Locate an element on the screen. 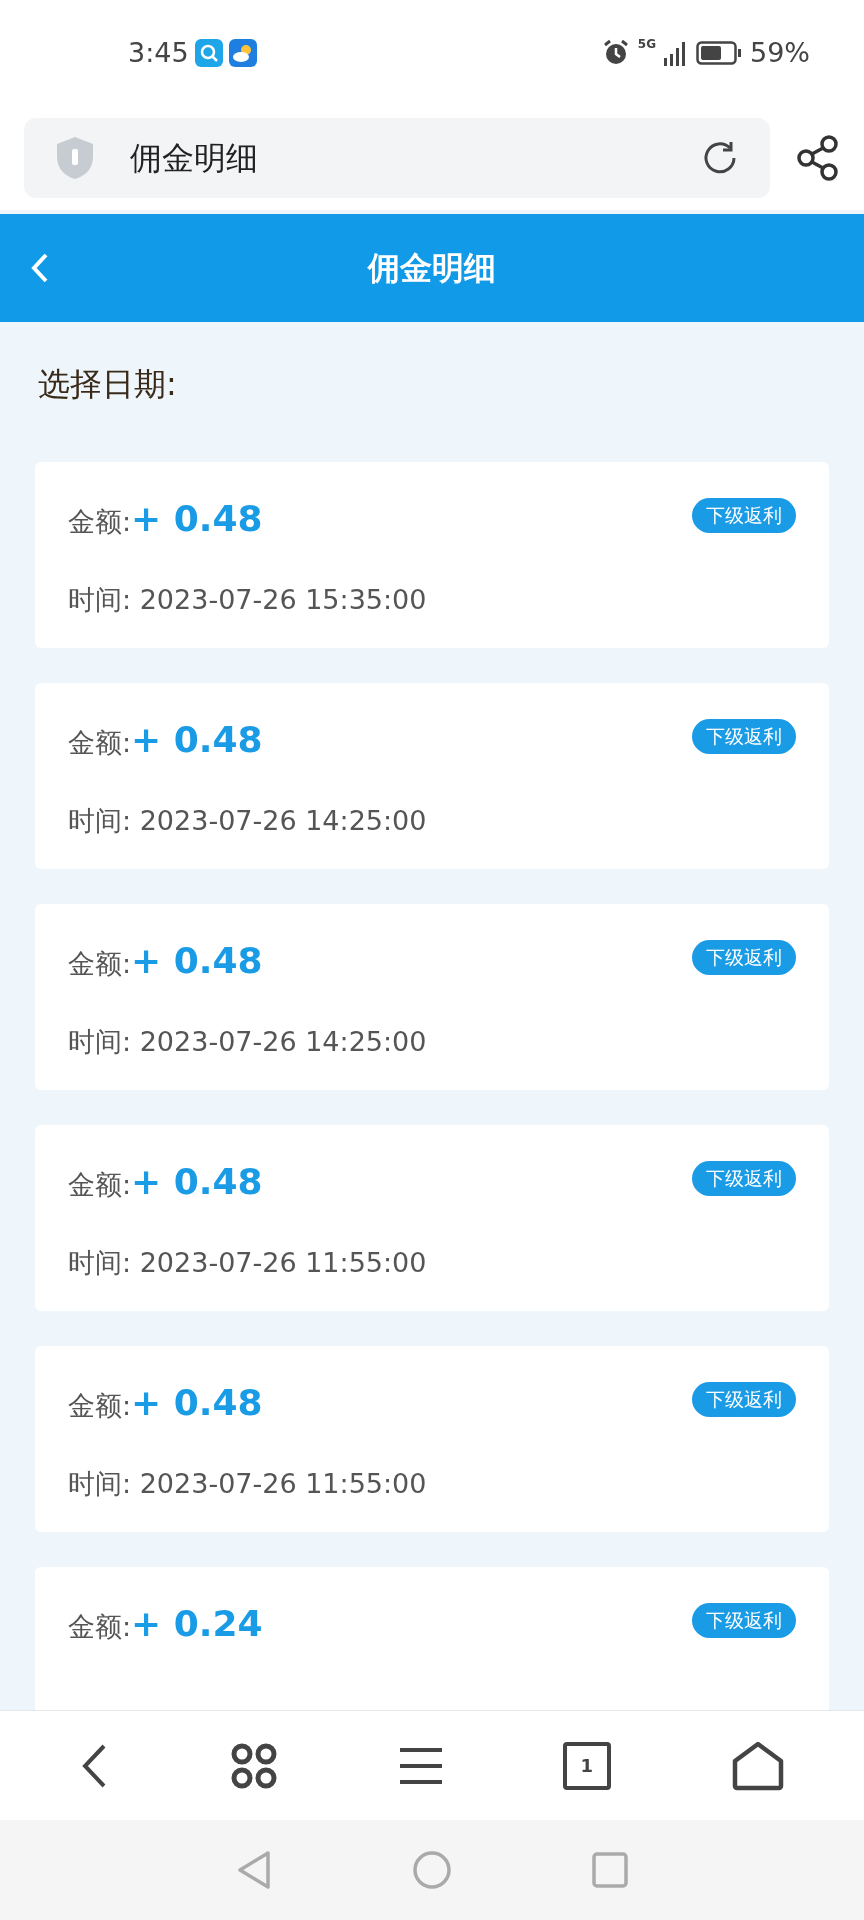 This screenshot has height=1920, width=864. tabs-button: 1 is located at coordinates (586, 1765).